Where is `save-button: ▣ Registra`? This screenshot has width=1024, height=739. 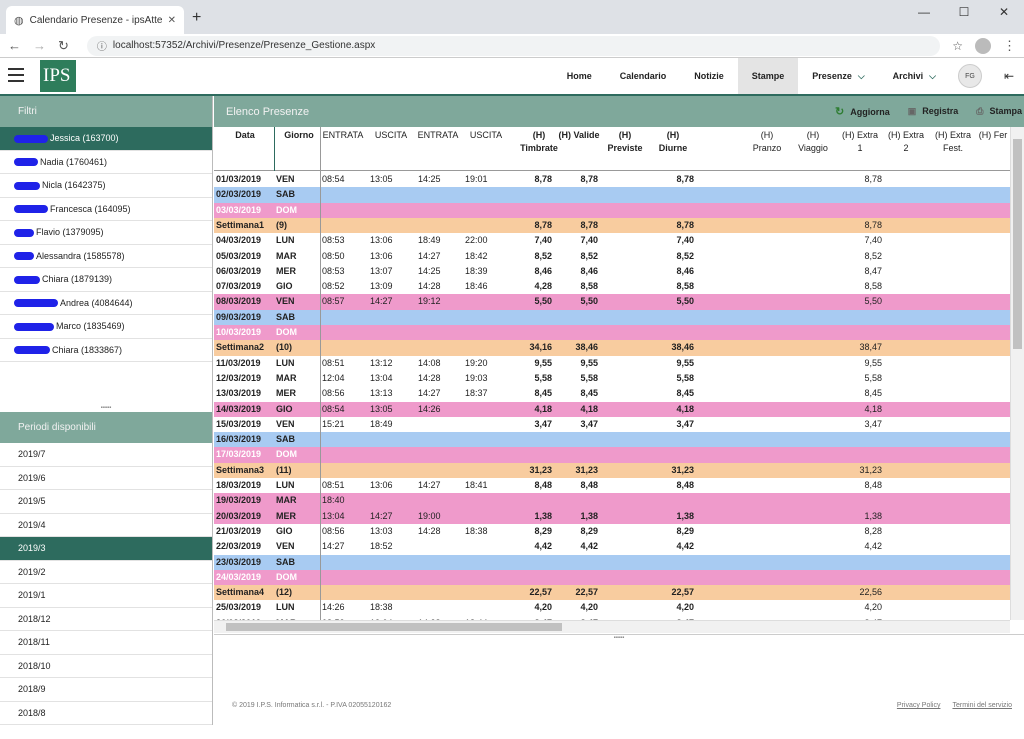 save-button: ▣ Registra is located at coordinates (933, 111).